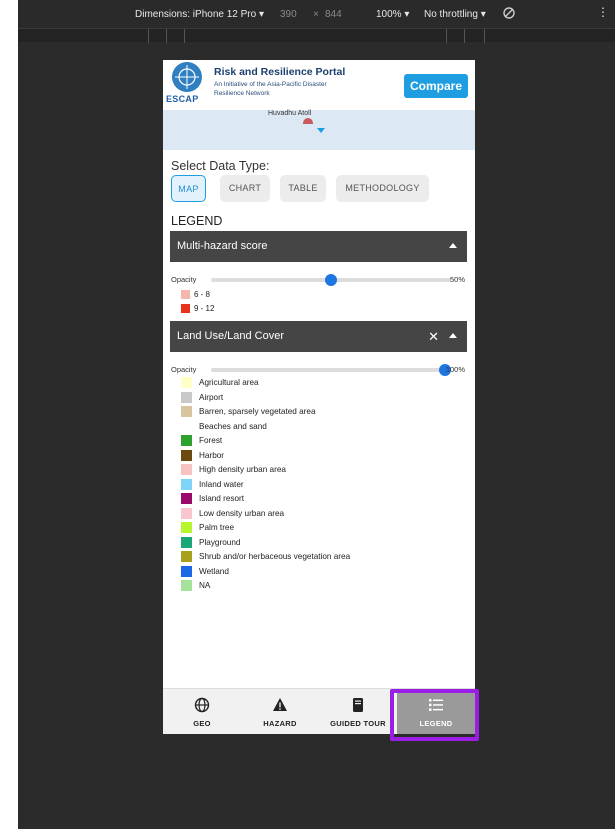  I want to click on nav-geo: GEO, so click(202, 711).